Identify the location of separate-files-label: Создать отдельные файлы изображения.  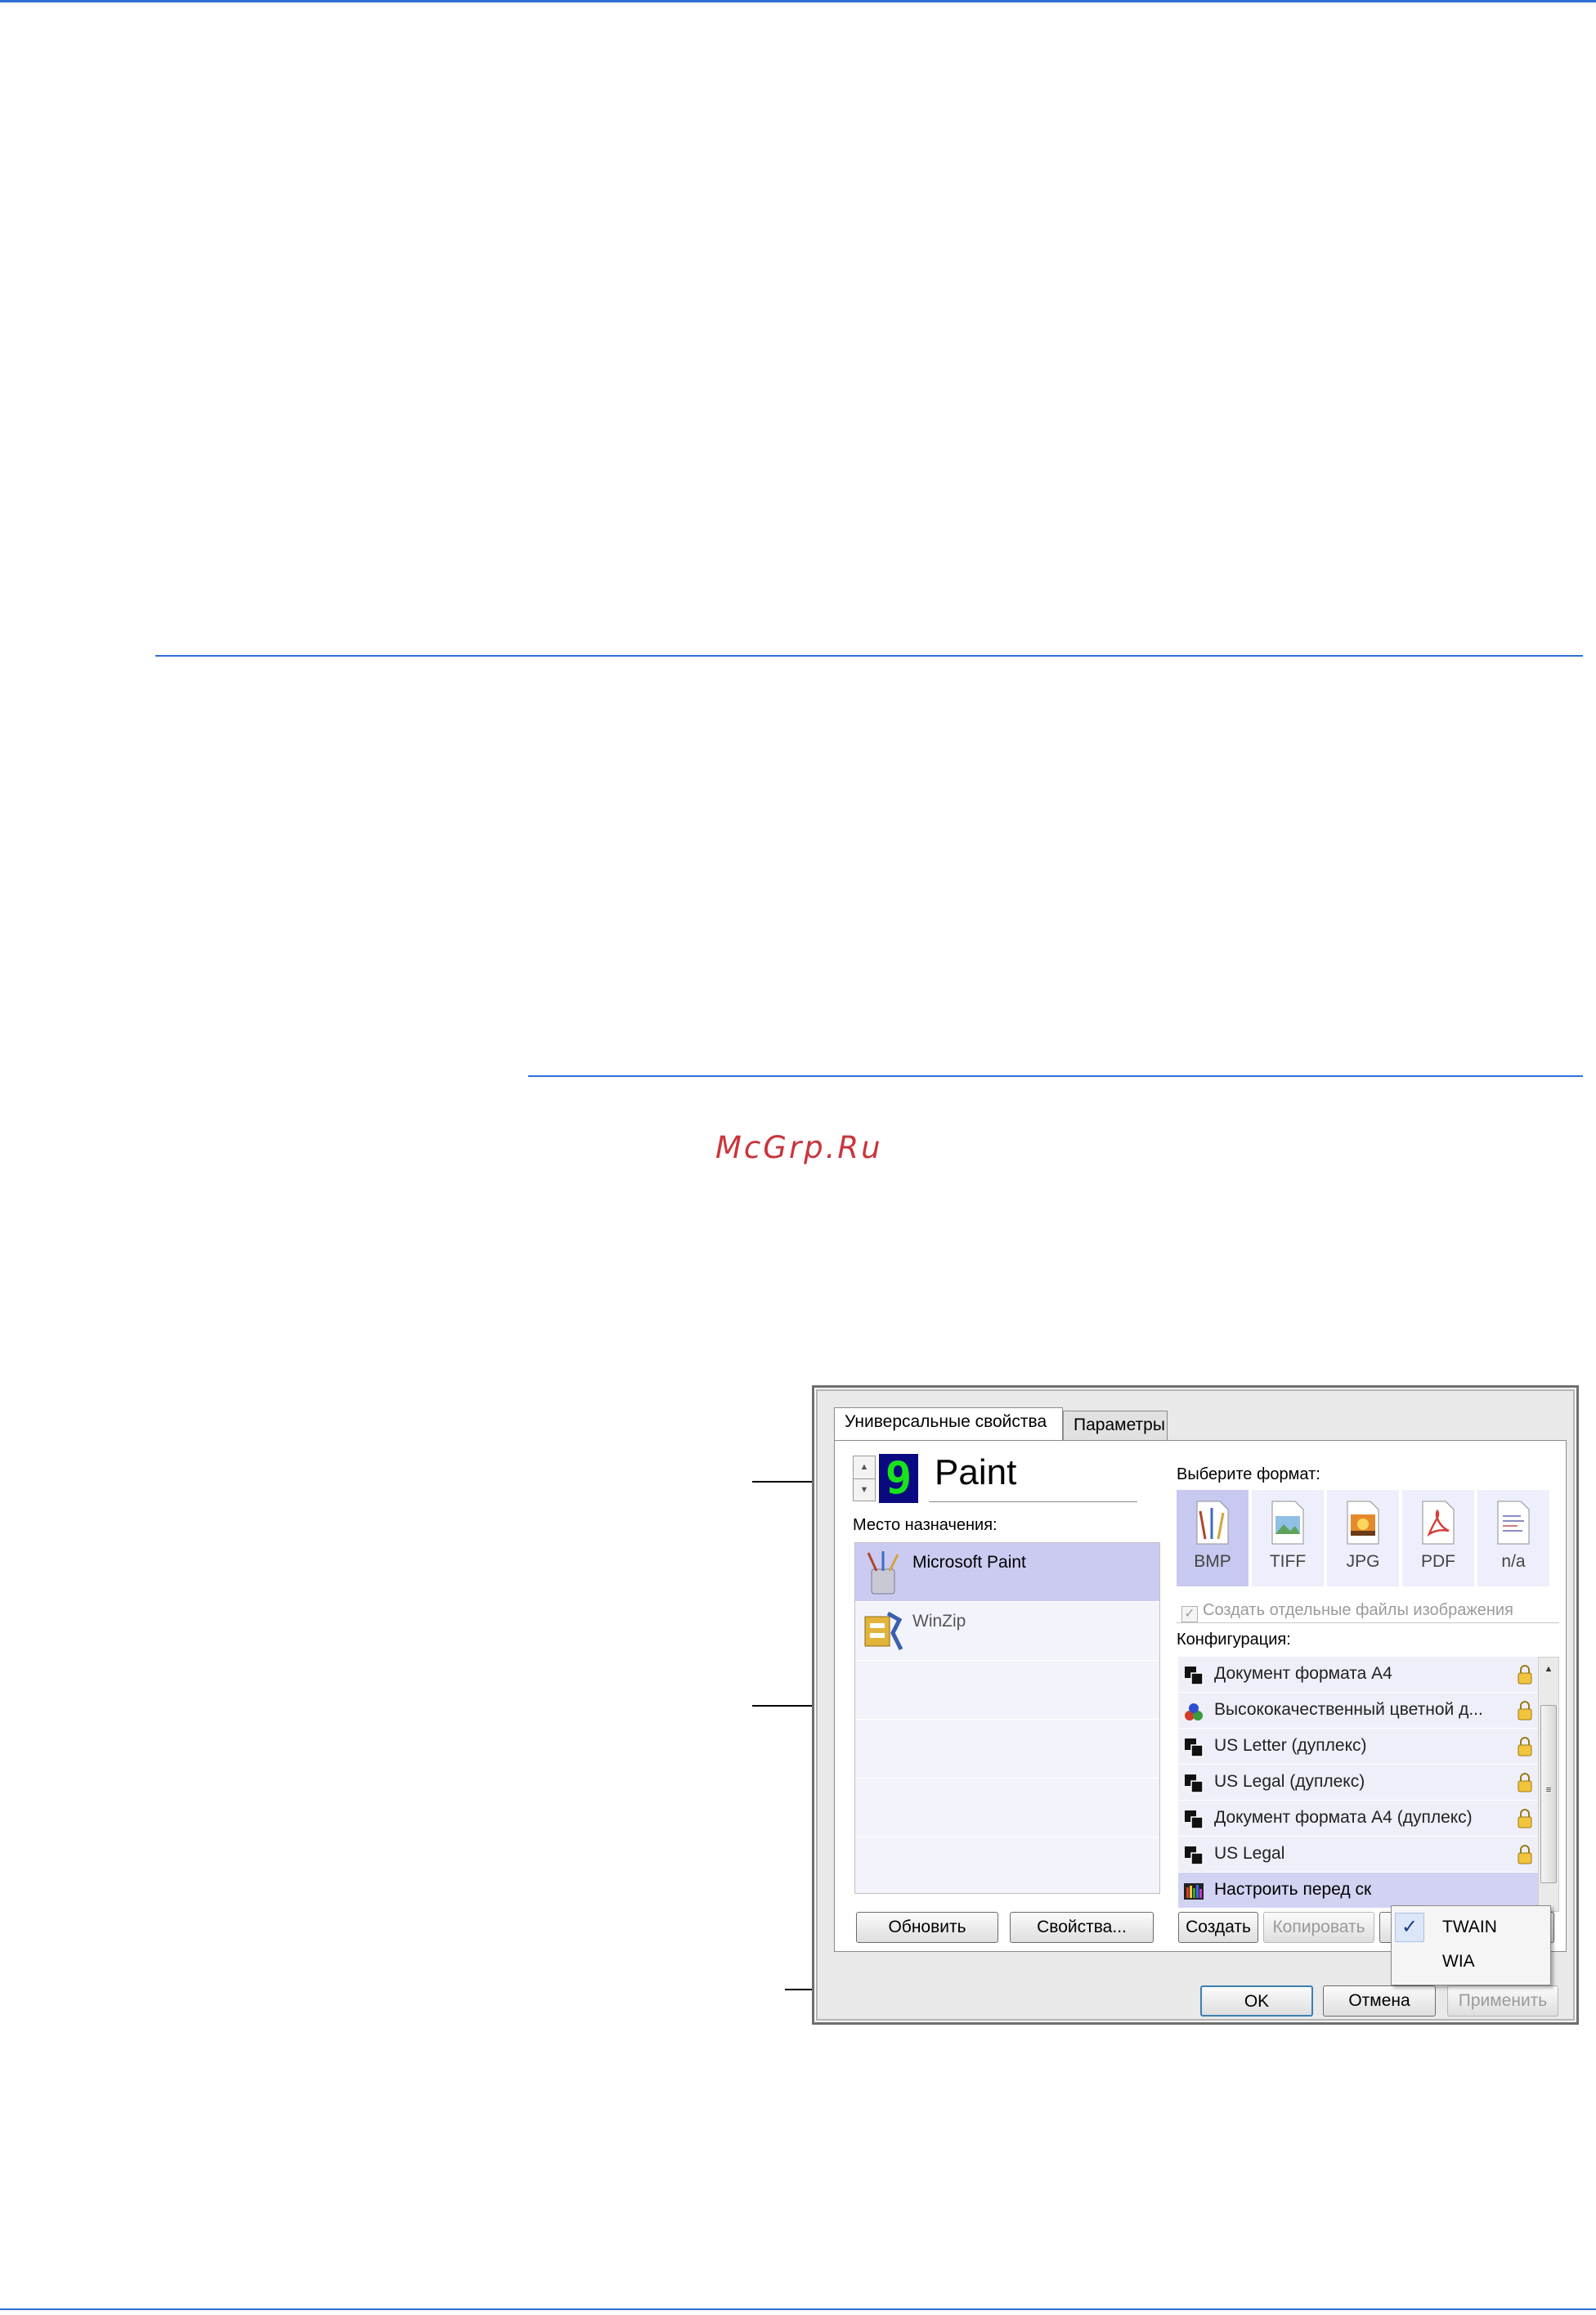
(1358, 1610).